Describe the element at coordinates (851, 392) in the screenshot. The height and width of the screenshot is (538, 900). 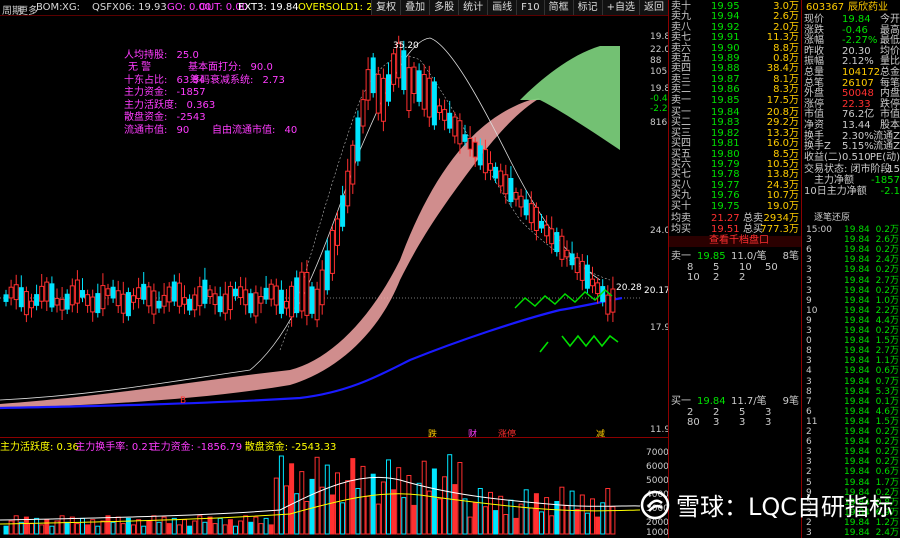
I see `tick-row: 8 19.84 5.3万` at that location.